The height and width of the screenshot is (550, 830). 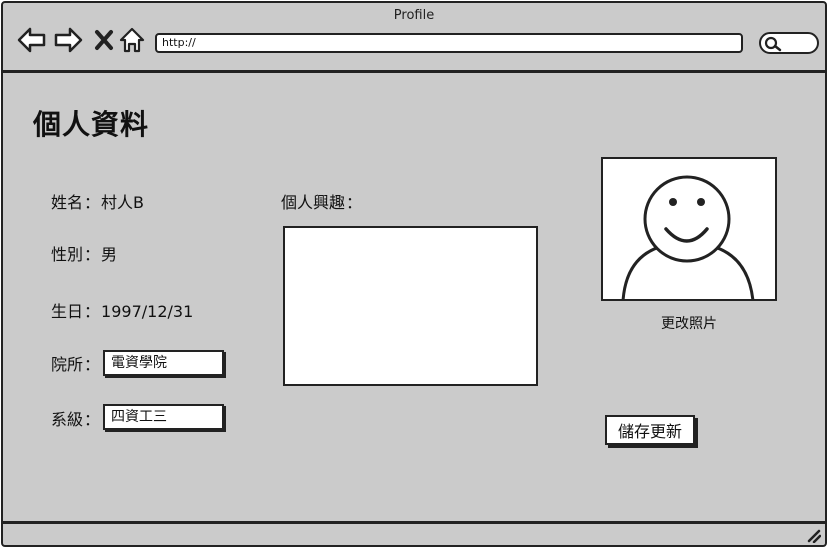 What do you see at coordinates (67, 364) in the screenshot?
I see `college-label: 院所` at bounding box center [67, 364].